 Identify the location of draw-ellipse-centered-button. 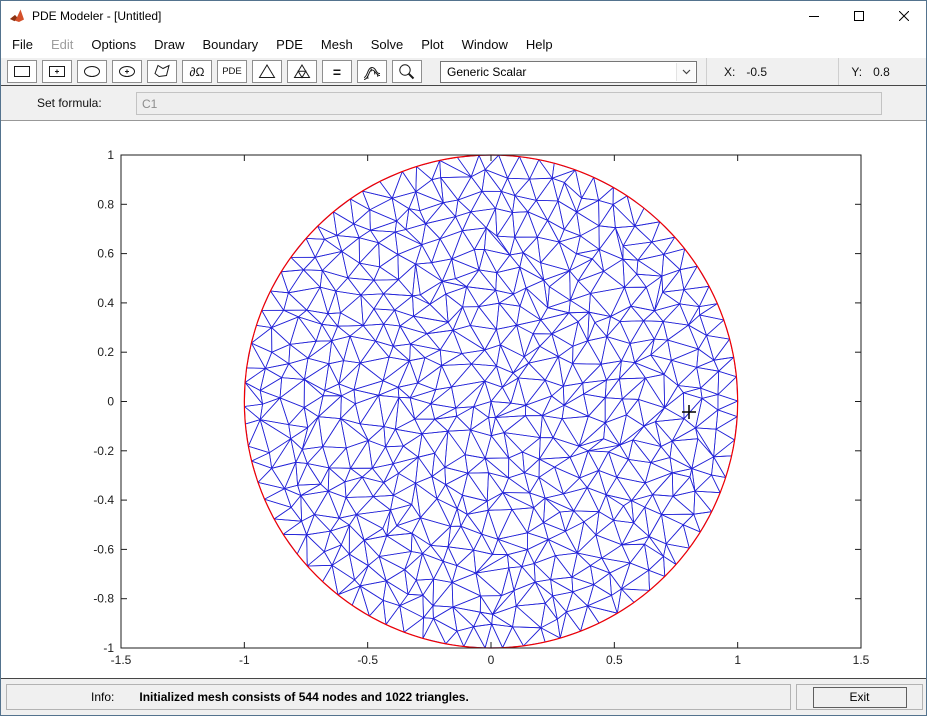
(127, 71).